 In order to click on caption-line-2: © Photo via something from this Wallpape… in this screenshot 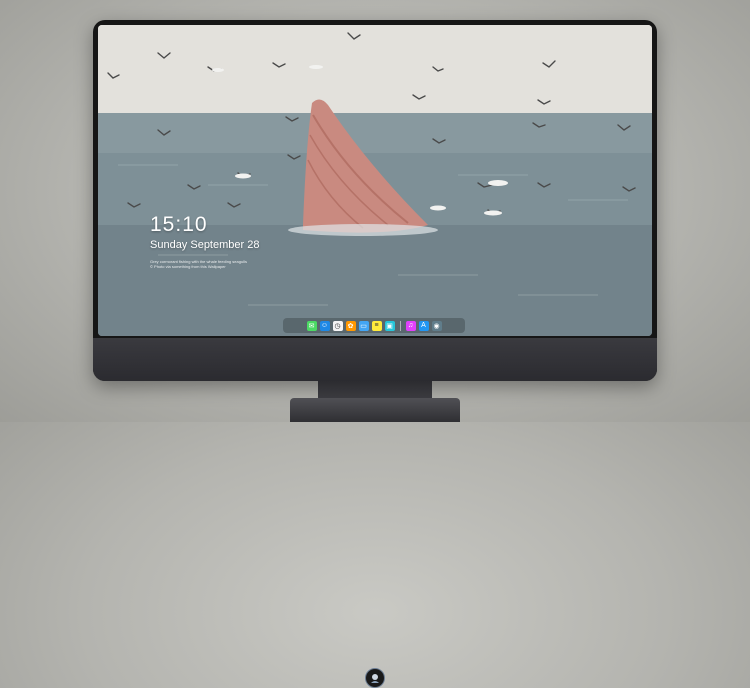, I will do `click(188, 266)`.